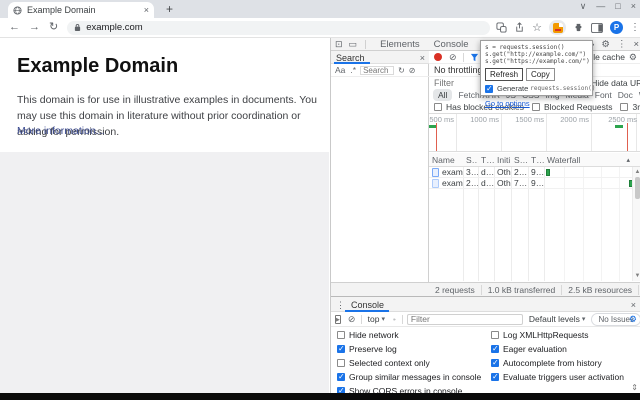  Describe the element at coordinates (53, 27) in the screenshot. I see `reload-button: ↻` at that location.